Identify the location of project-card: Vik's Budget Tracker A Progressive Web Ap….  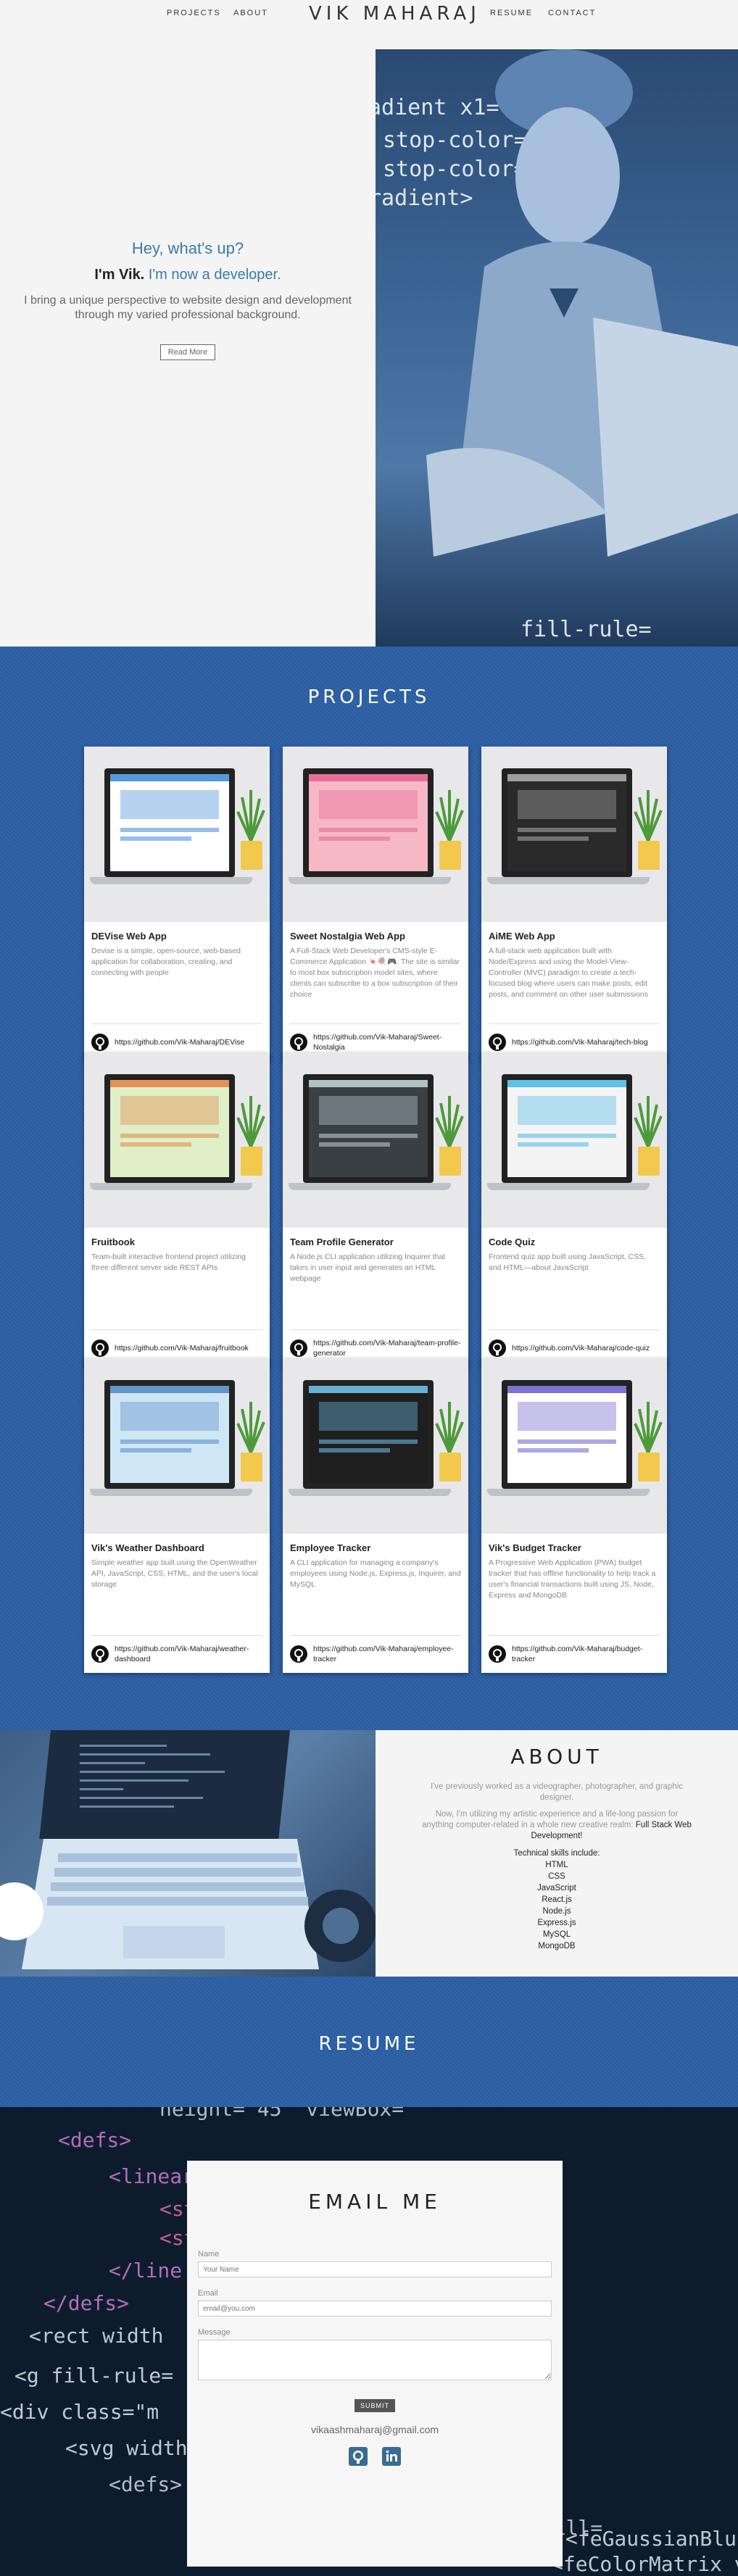
(574, 1515).